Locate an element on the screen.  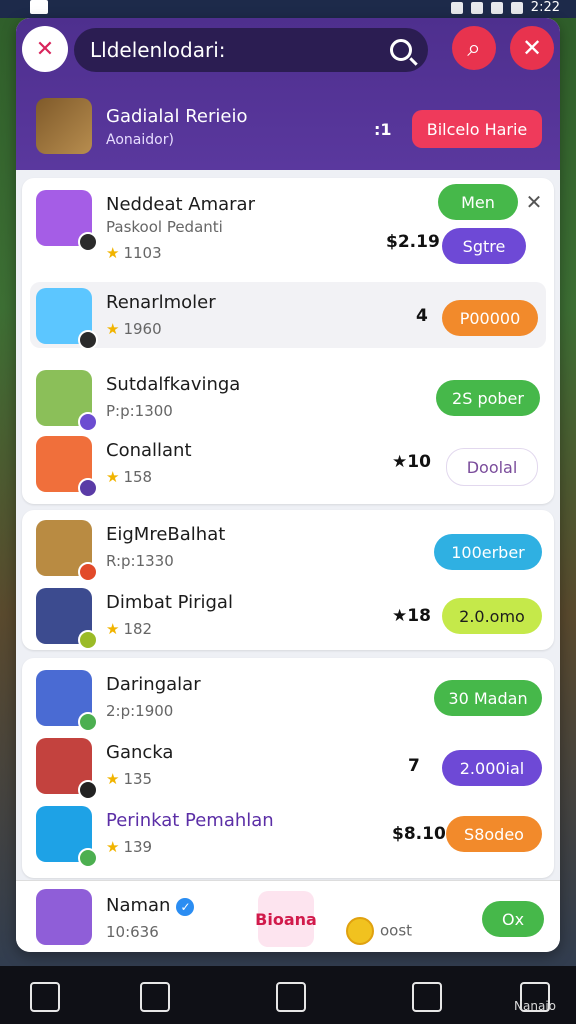
item-subtitle: 2:p:1900 is located at coordinates (140, 711).